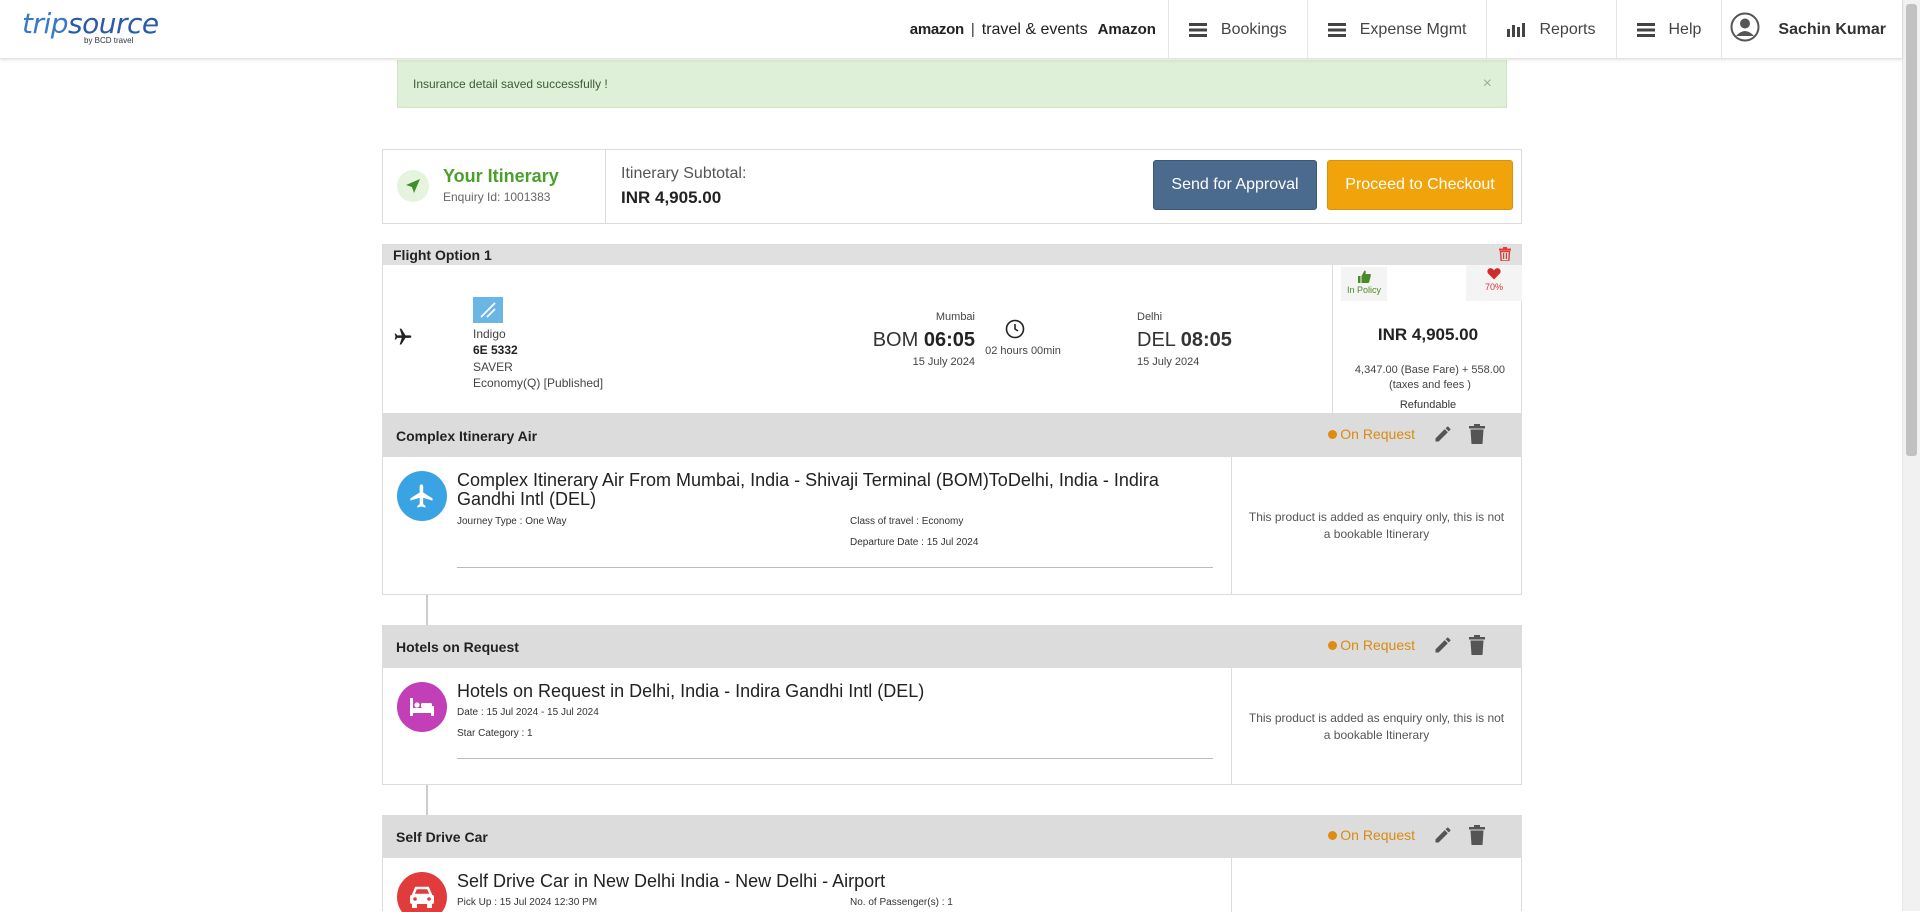 This screenshot has height=912, width=1920. What do you see at coordinates (907, 521) in the screenshot?
I see `class-of-travel: Class of travel : Economy` at bounding box center [907, 521].